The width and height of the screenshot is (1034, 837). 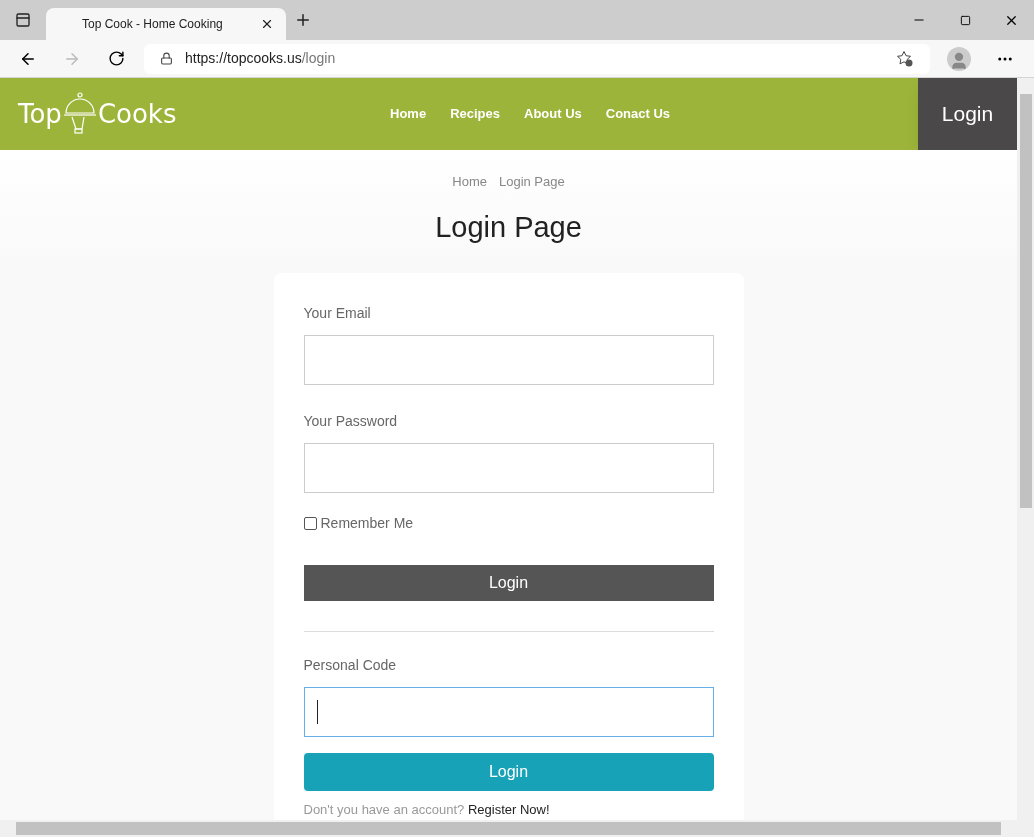 What do you see at coordinates (267, 24) in the screenshot?
I see `close-icon` at bounding box center [267, 24].